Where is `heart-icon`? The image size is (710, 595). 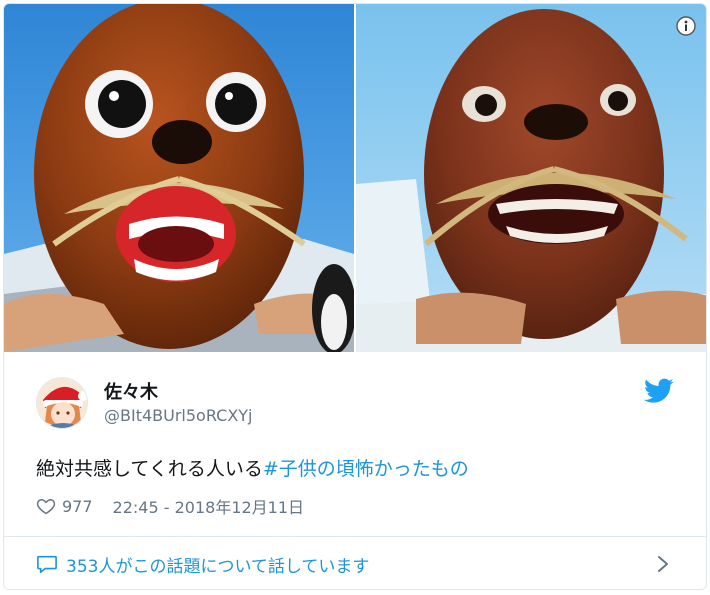
heart-icon is located at coordinates (46, 506).